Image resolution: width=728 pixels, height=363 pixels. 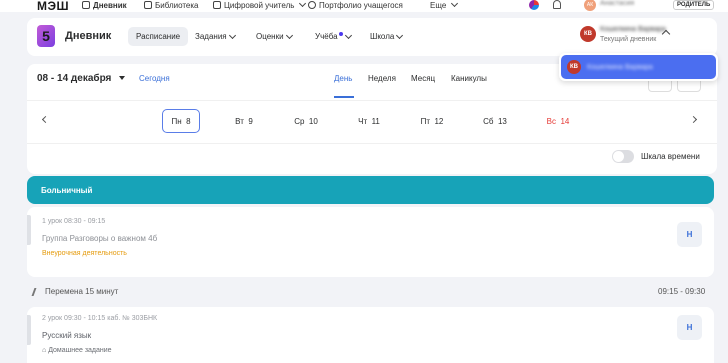 What do you see at coordinates (177, 5) in the screenshot?
I see `nav-library-label: Библиотека` at bounding box center [177, 5].